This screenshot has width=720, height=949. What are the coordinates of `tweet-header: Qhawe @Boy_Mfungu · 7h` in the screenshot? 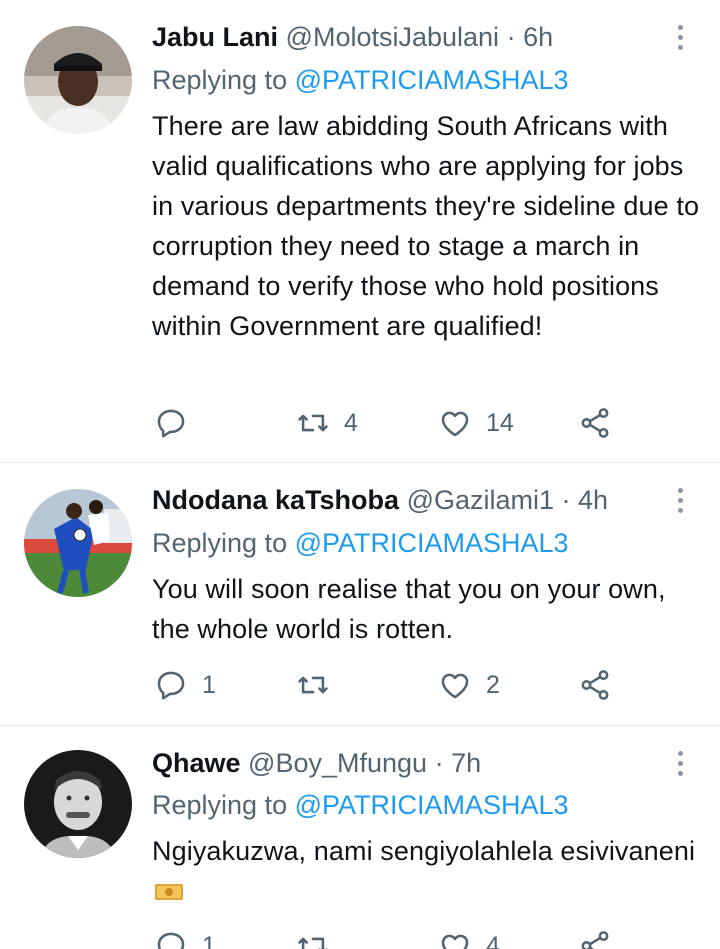 It's located at (406, 763).